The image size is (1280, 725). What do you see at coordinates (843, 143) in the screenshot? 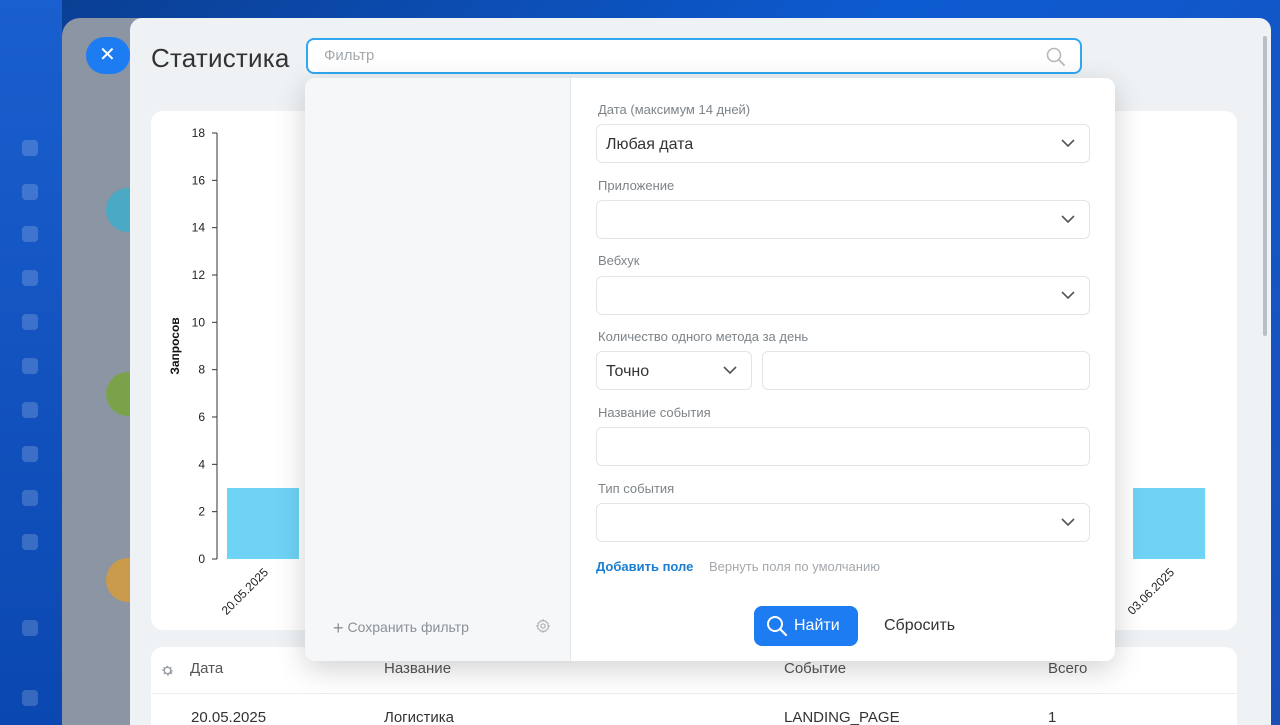
I see `date-select: Любая дата` at bounding box center [843, 143].